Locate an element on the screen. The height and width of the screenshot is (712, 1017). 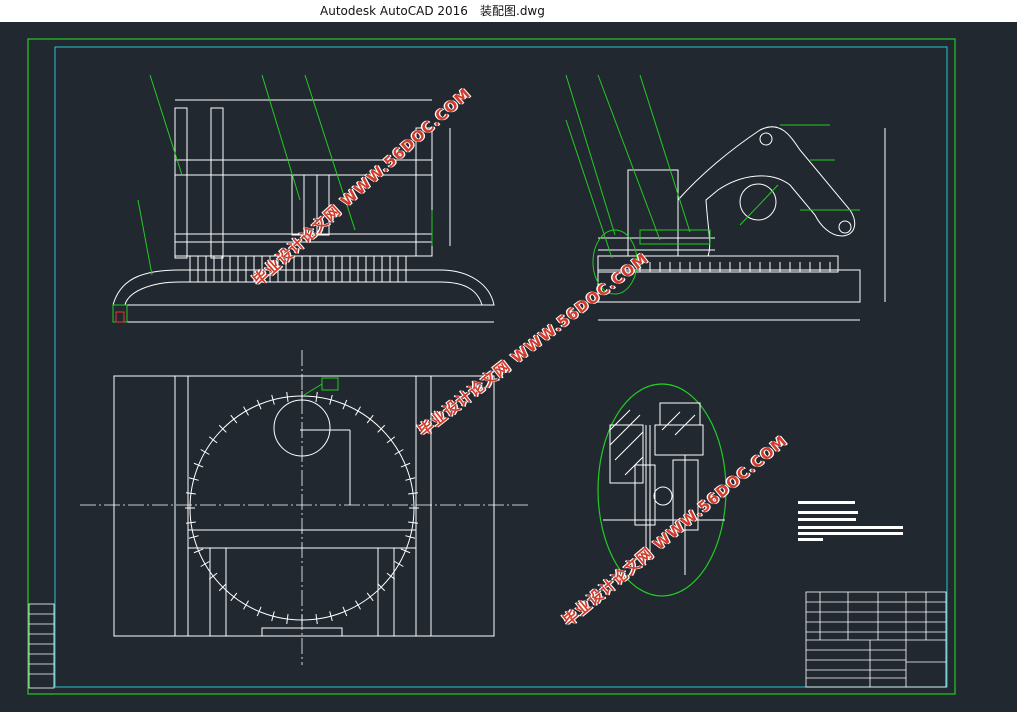
technical-notes is located at coordinates (850, 521).